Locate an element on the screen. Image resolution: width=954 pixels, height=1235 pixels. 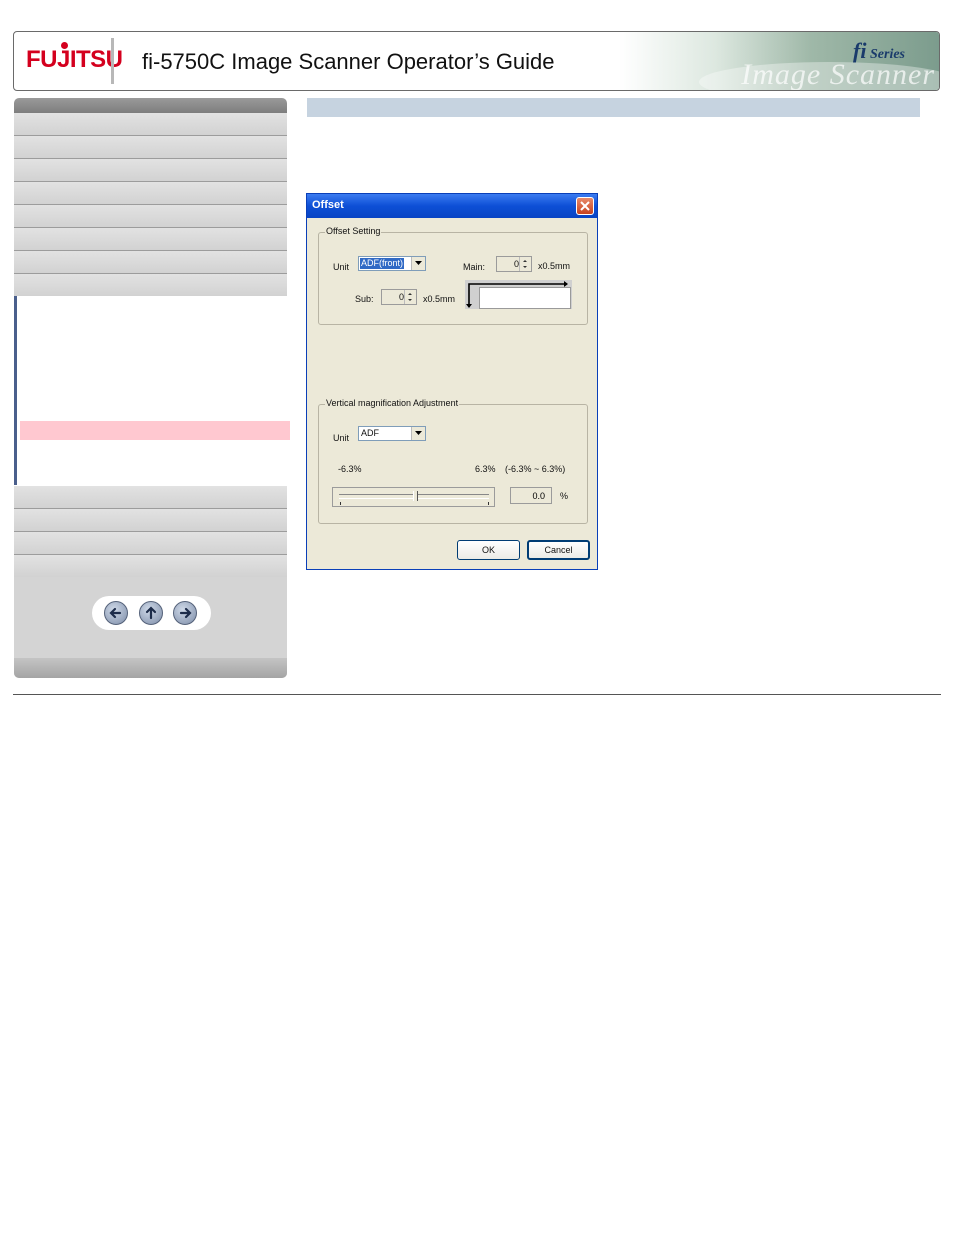
vmag-range-label: (-6.3% ~ 6.3%) is located at coordinates (535, 469).